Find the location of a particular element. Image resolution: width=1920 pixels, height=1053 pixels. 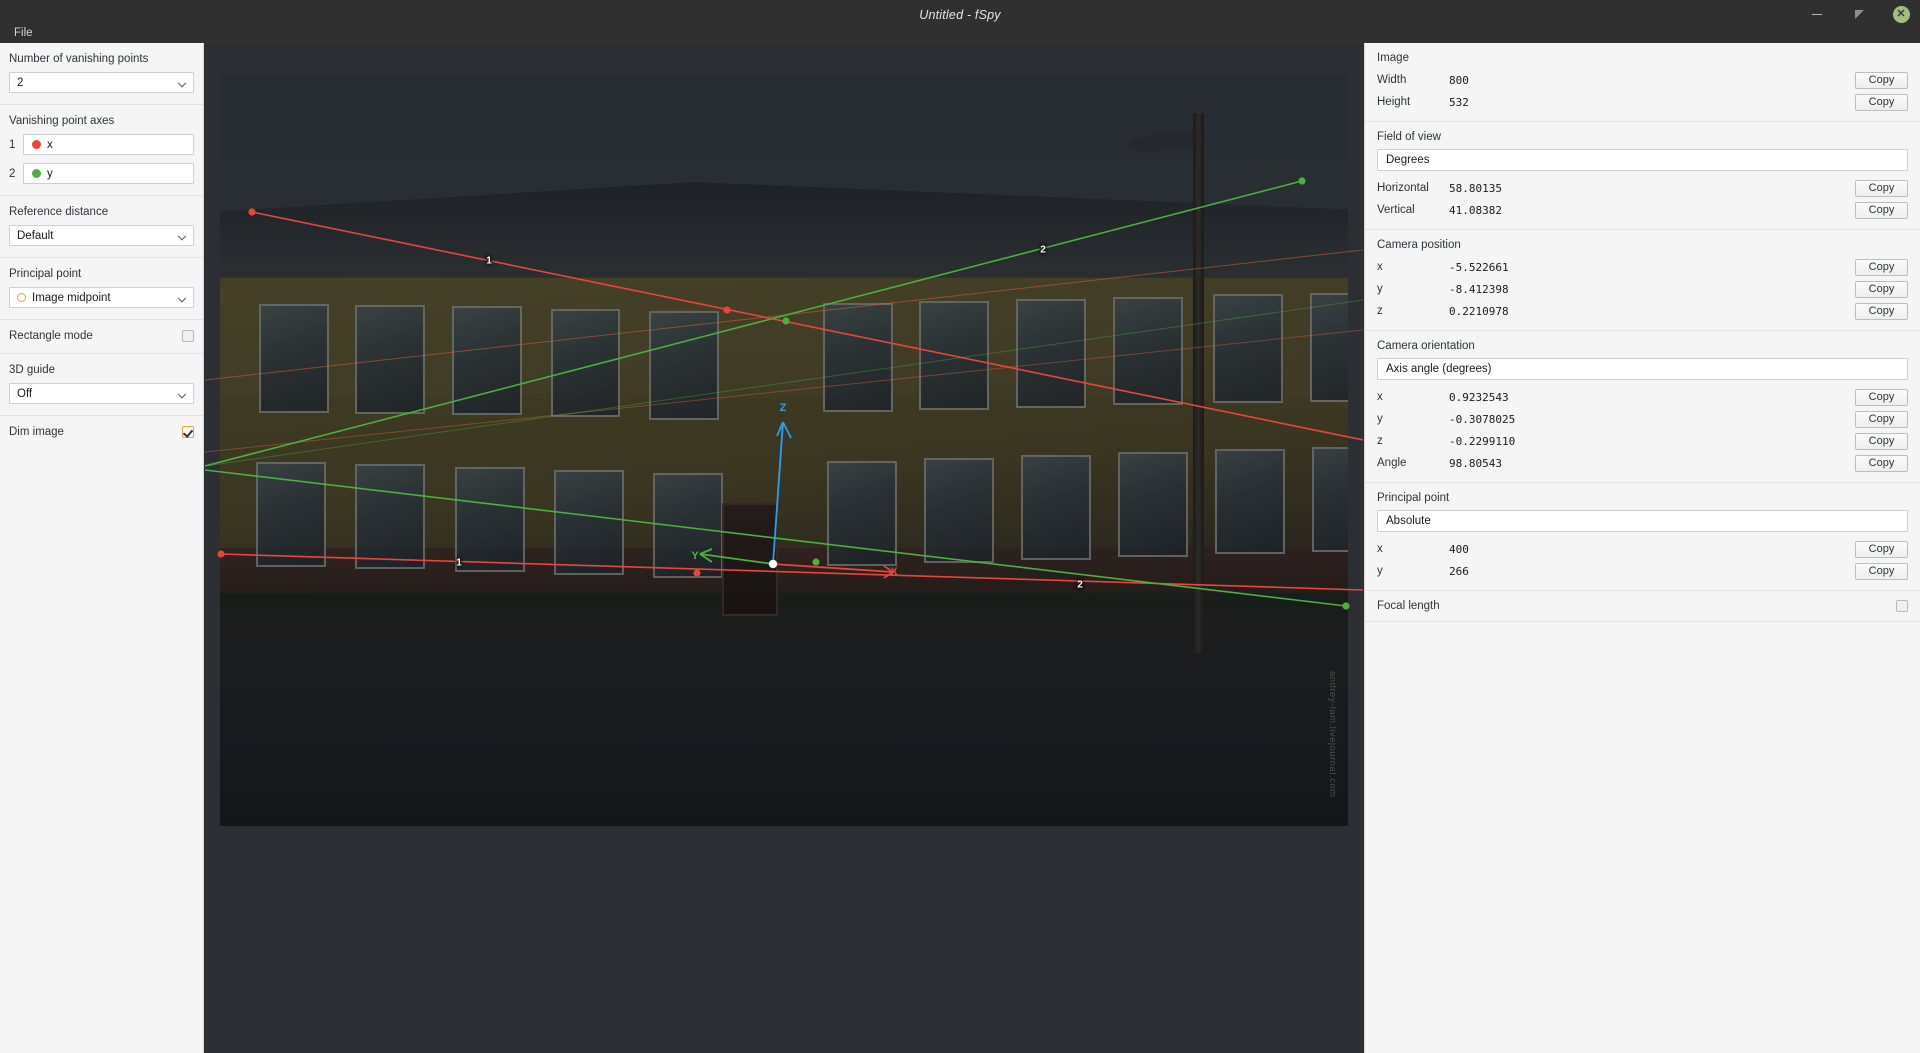

select-field-of-view-unit: Degrees is located at coordinates (1642, 160).